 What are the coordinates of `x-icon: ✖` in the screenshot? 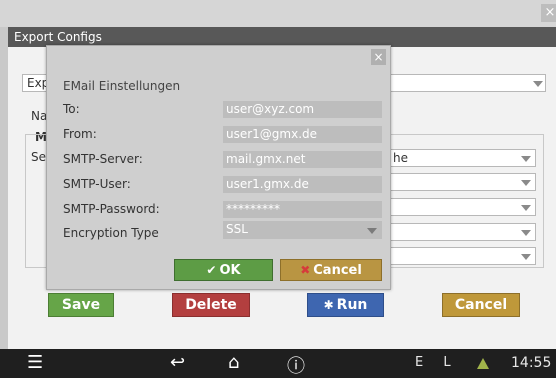 It's located at (305, 270).